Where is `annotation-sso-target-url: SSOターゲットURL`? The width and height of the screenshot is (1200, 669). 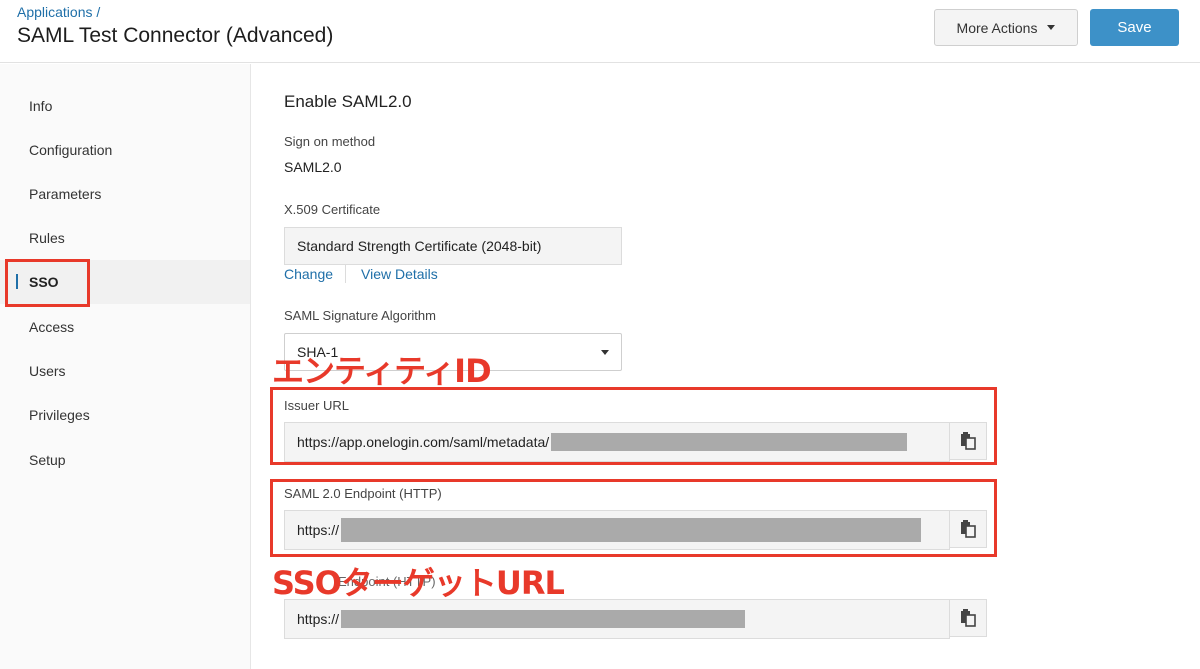
annotation-sso-target-url: SSOターゲットURL is located at coordinates (418, 583).